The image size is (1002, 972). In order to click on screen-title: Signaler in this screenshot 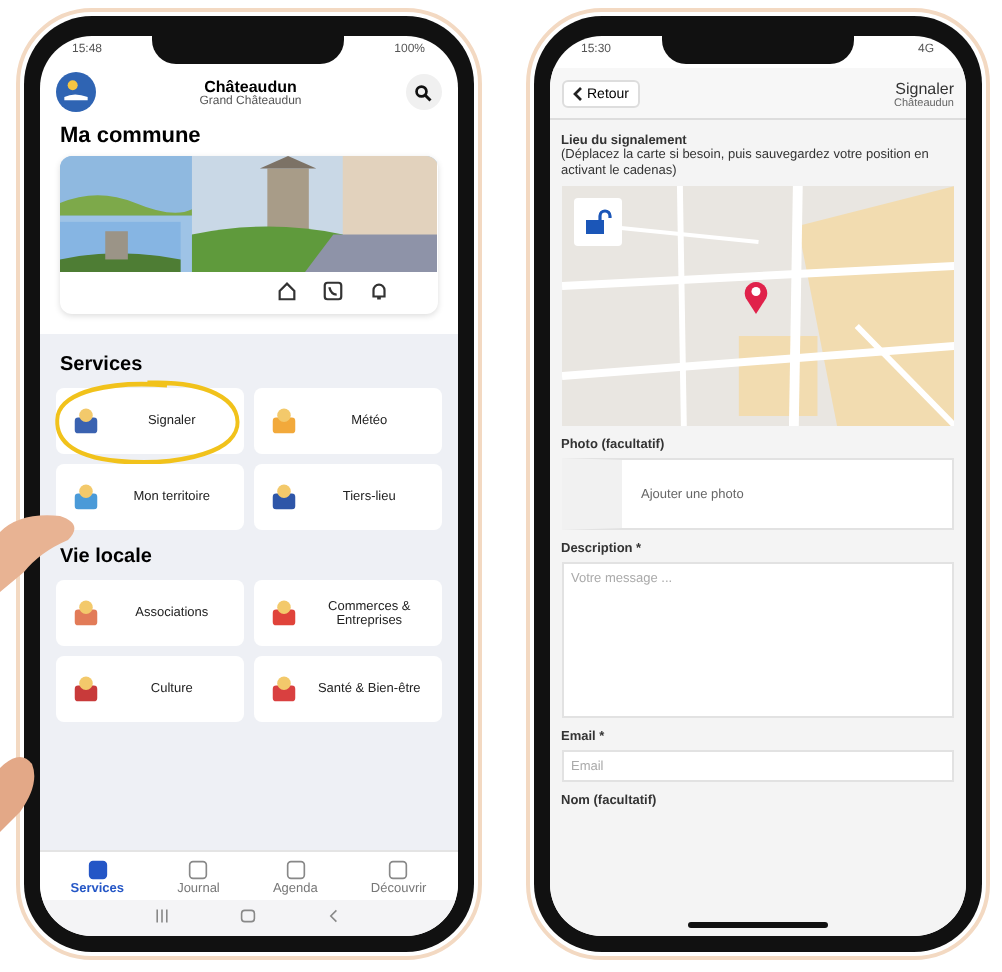, I will do `click(924, 89)`.